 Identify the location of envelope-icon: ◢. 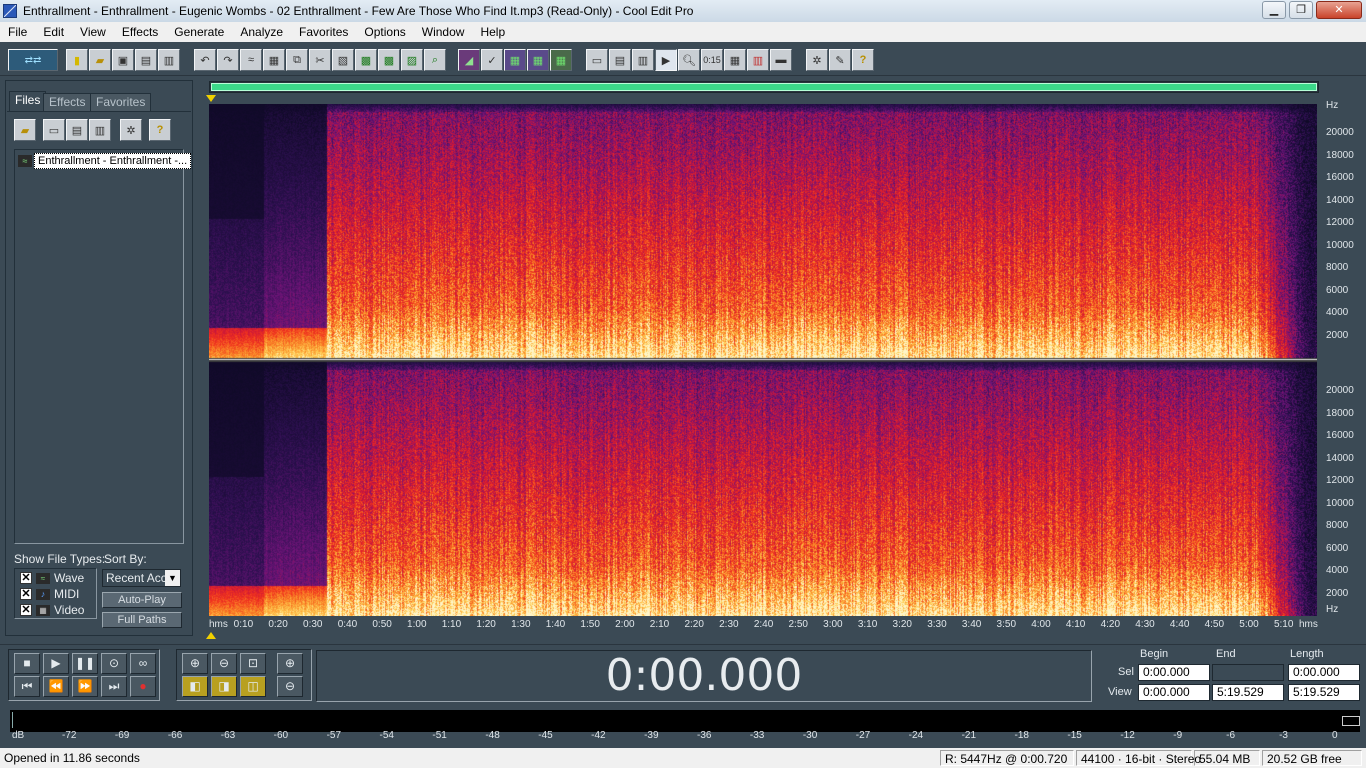
(469, 60).